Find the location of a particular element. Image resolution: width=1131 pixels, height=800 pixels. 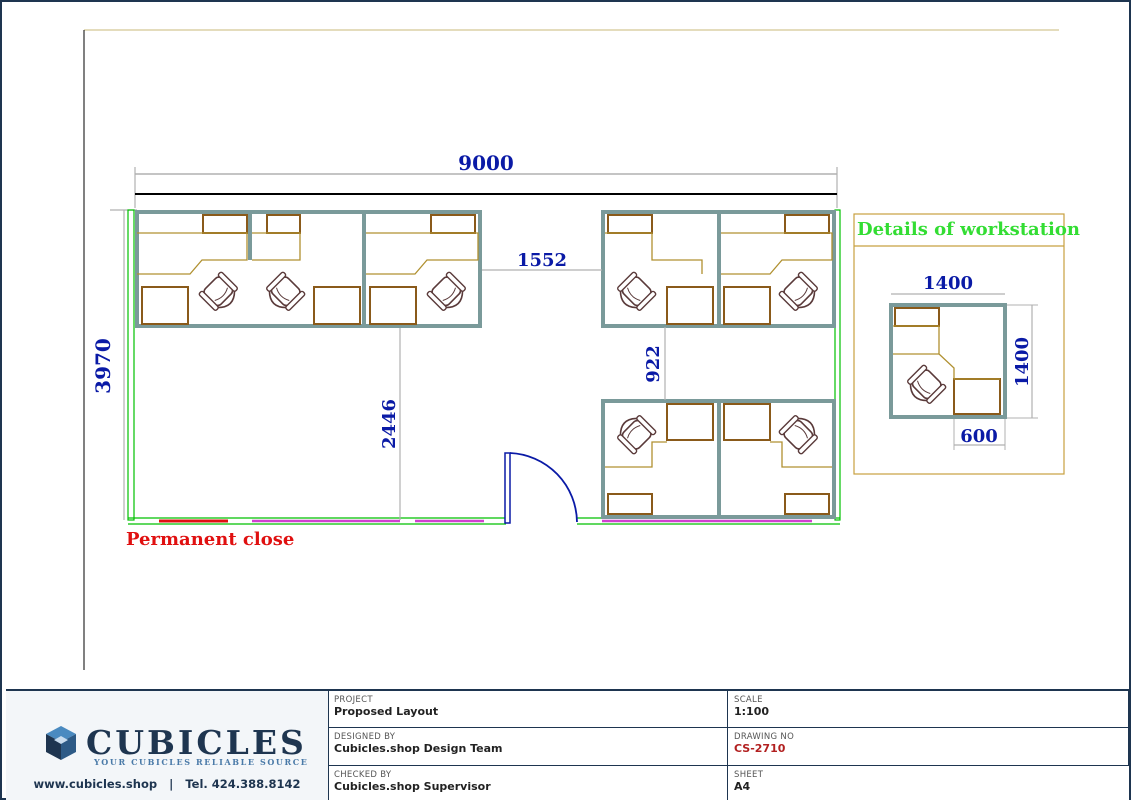

designed-value: Cubicles.shop Design Team is located at coordinates (418, 748).